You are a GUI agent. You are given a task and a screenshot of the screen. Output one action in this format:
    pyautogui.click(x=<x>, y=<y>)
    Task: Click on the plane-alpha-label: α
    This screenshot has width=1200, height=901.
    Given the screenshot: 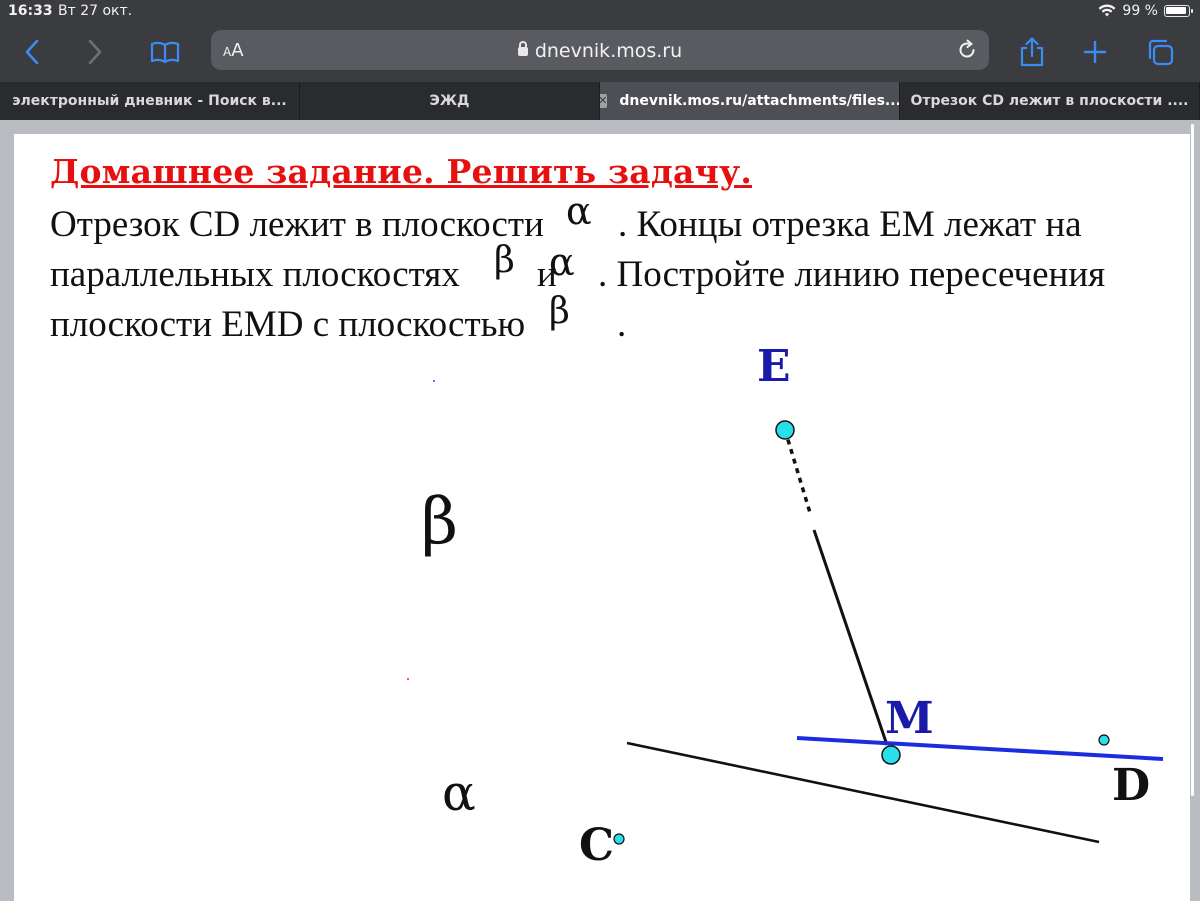 What is the action you would take?
    pyautogui.click(x=459, y=793)
    